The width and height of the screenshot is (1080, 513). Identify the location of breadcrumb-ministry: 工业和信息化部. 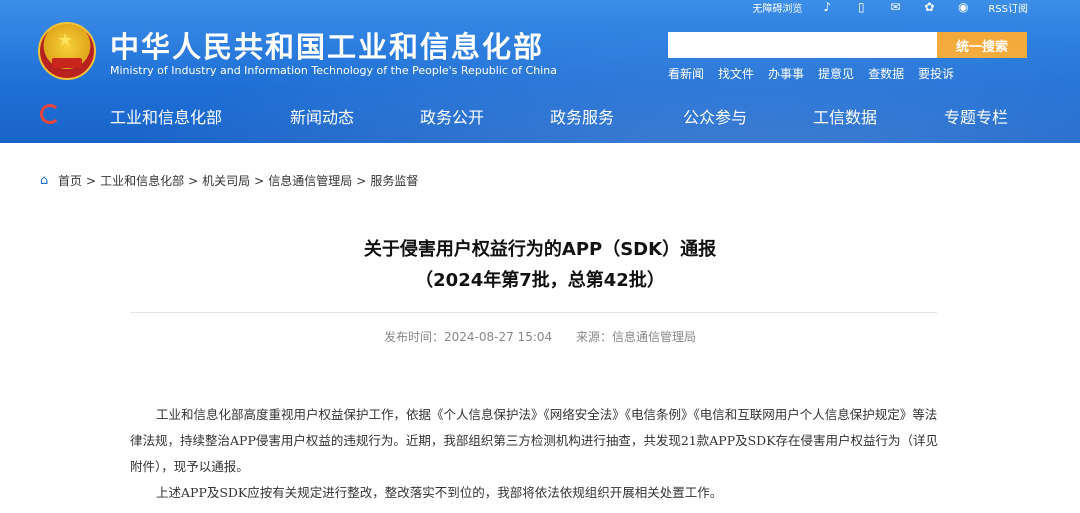
(142, 180).